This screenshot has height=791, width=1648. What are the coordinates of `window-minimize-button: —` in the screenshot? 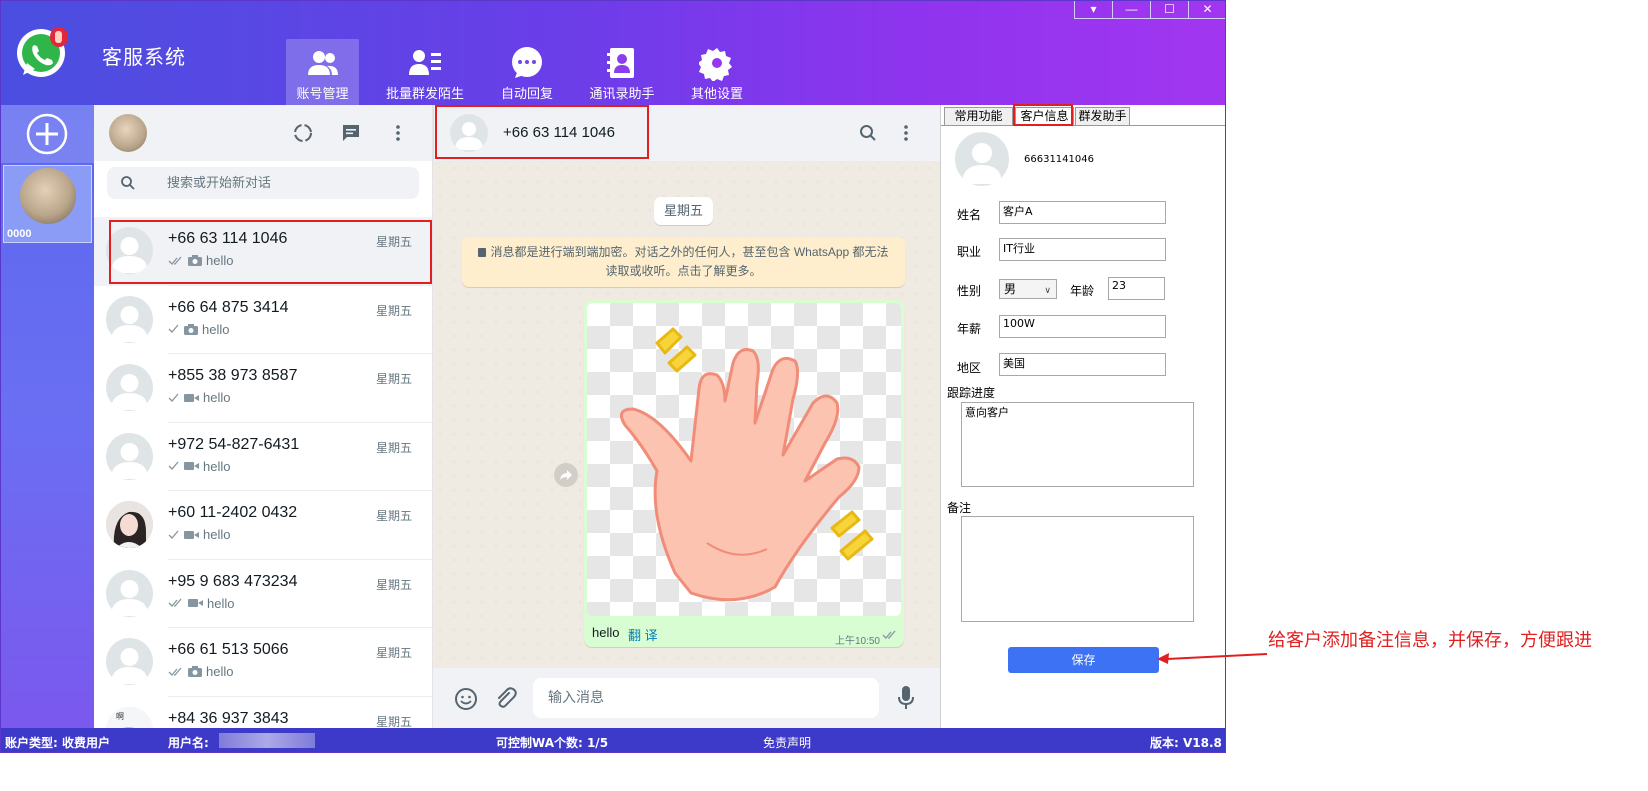 It's located at (1132, 9).